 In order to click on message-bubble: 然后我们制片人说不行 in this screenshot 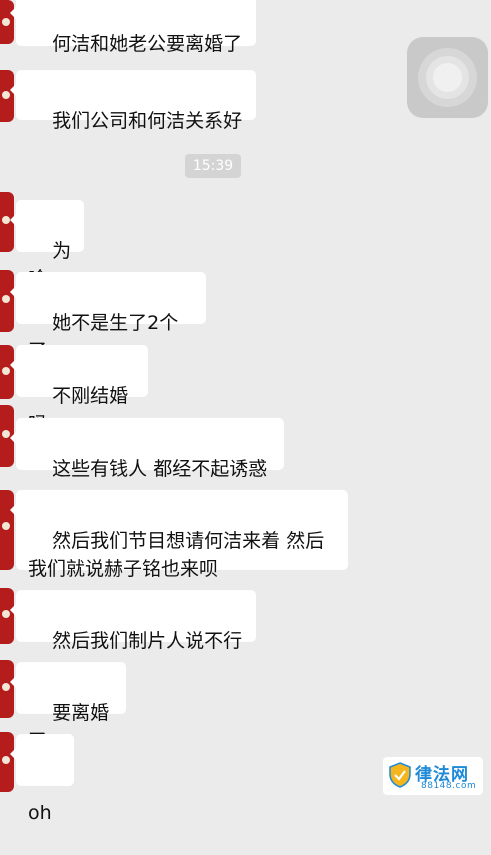, I will do `click(133, 621)`.